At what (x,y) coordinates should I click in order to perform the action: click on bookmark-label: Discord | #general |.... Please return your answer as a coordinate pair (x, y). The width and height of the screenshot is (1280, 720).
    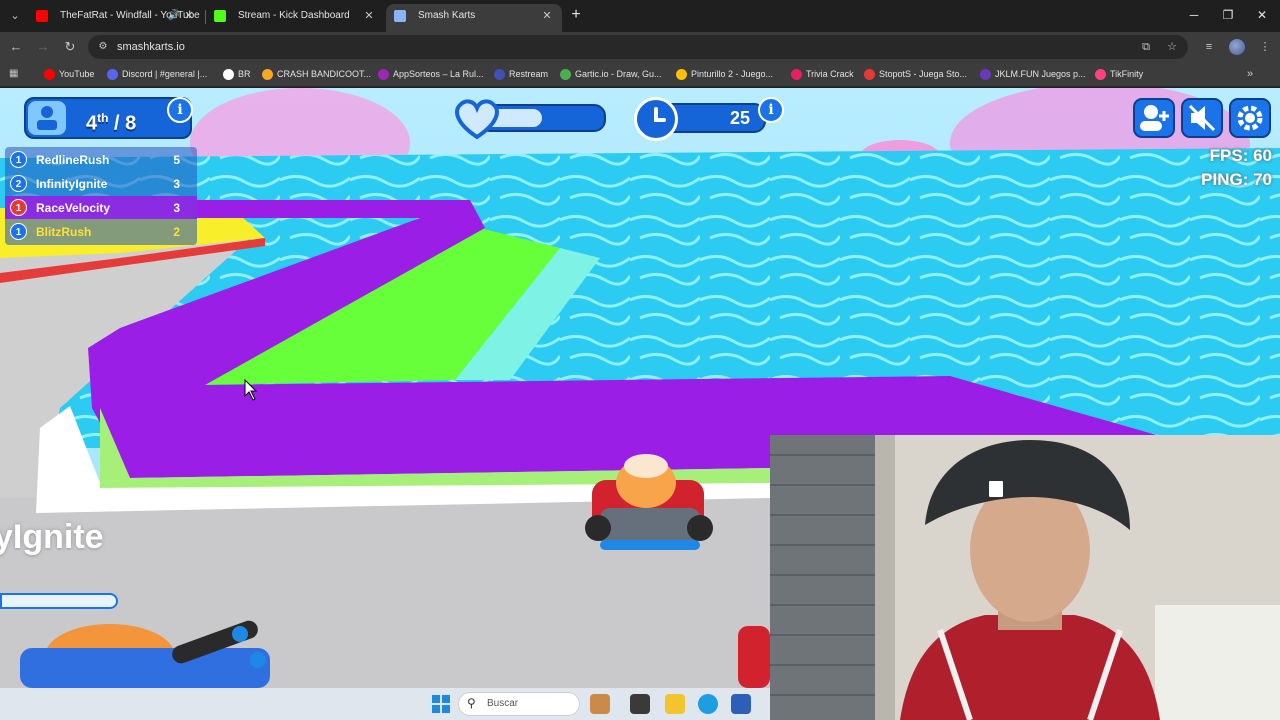
    Looking at the image, I should click on (165, 74).